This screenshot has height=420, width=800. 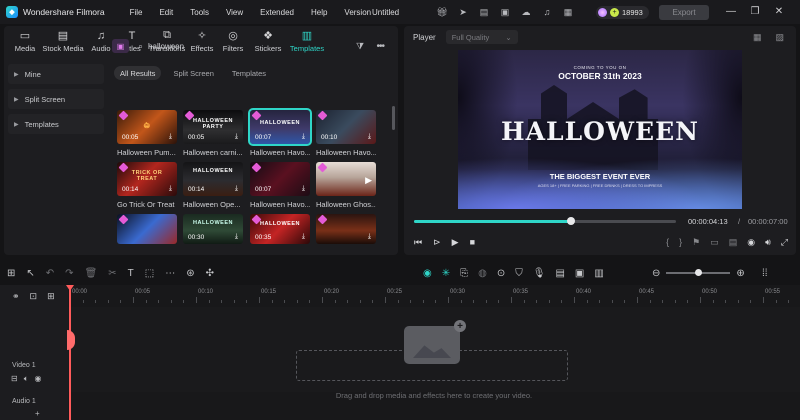 I want to click on shield-icon: ⛉, so click(x=519, y=273).